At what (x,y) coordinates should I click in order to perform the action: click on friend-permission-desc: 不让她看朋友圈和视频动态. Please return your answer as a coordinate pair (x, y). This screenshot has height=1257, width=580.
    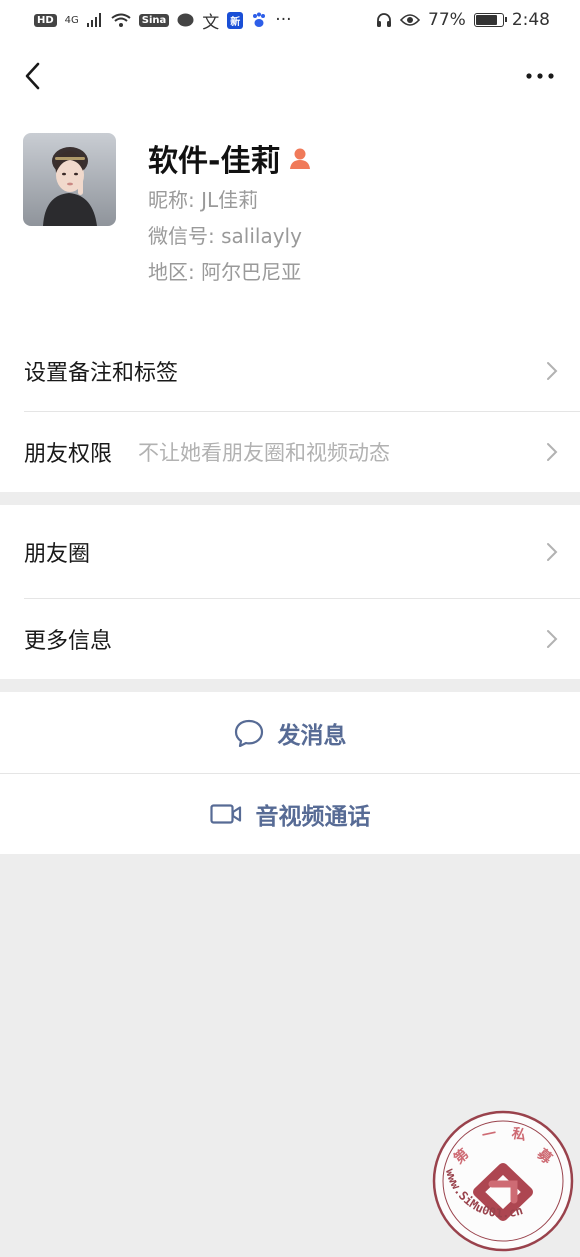
    Looking at the image, I should click on (264, 452).